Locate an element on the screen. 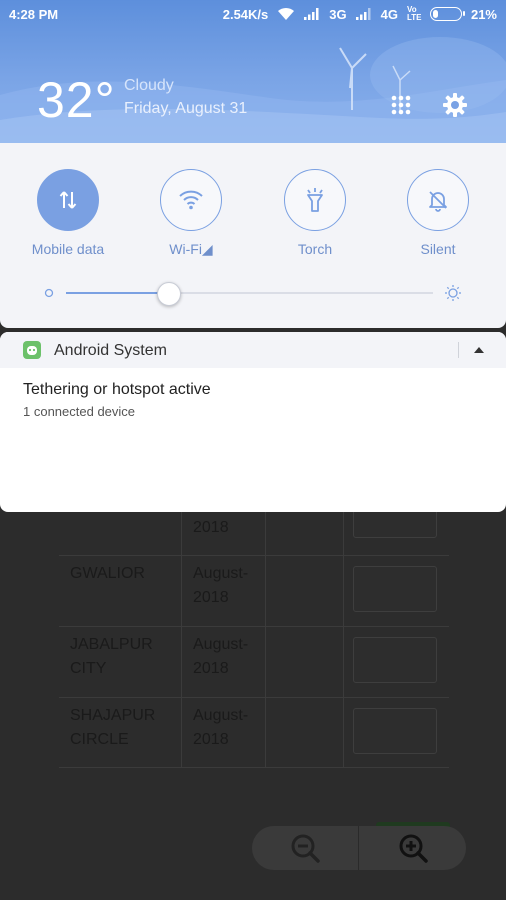 This screenshot has height=900, width=506. table-row: SHAJAPUR CIRCLE August- 2018 is located at coordinates (254, 733).